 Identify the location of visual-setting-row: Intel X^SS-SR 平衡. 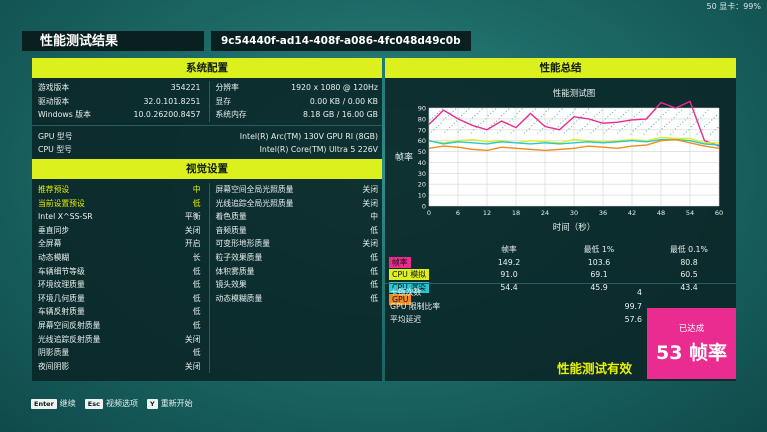
(119, 217).